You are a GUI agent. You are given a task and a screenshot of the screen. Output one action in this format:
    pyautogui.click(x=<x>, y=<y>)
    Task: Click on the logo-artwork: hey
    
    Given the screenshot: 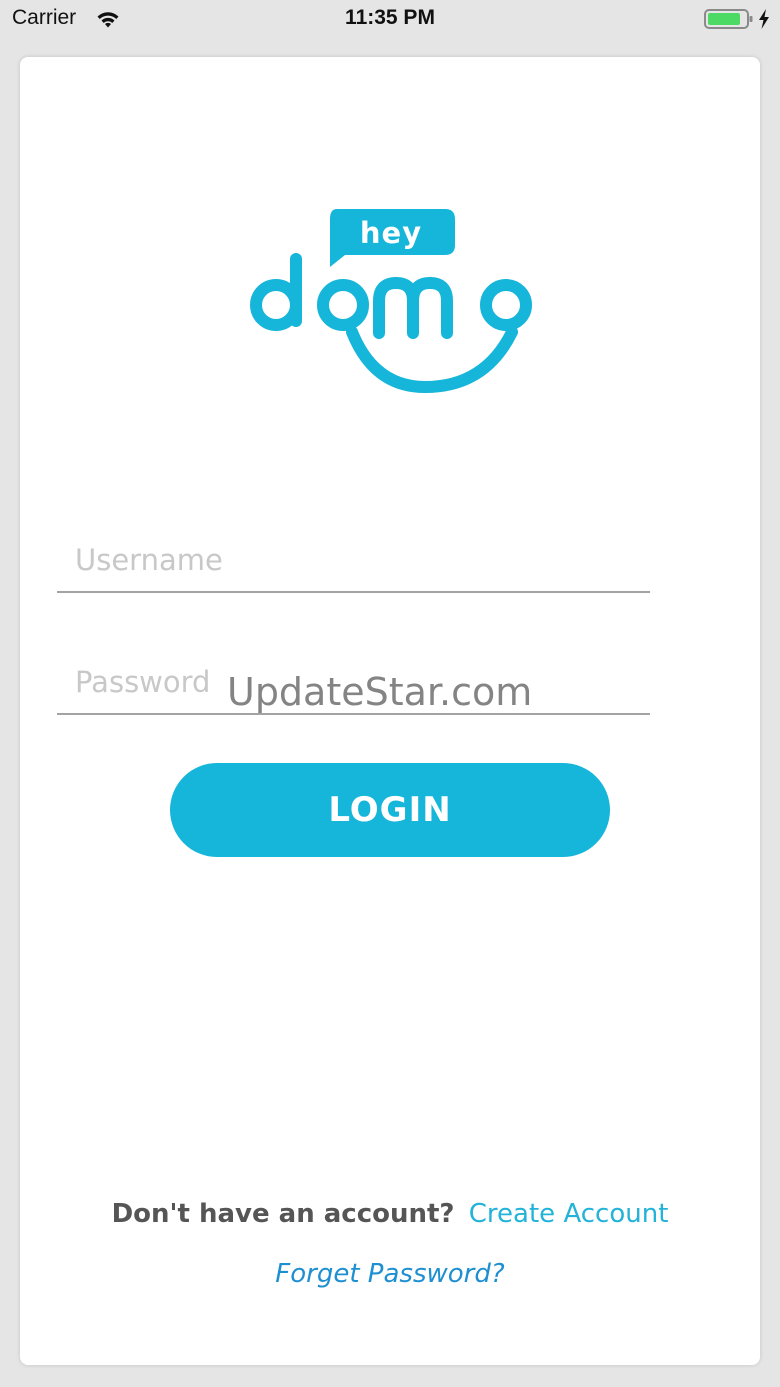 What is the action you would take?
    pyautogui.click(x=391, y=301)
    